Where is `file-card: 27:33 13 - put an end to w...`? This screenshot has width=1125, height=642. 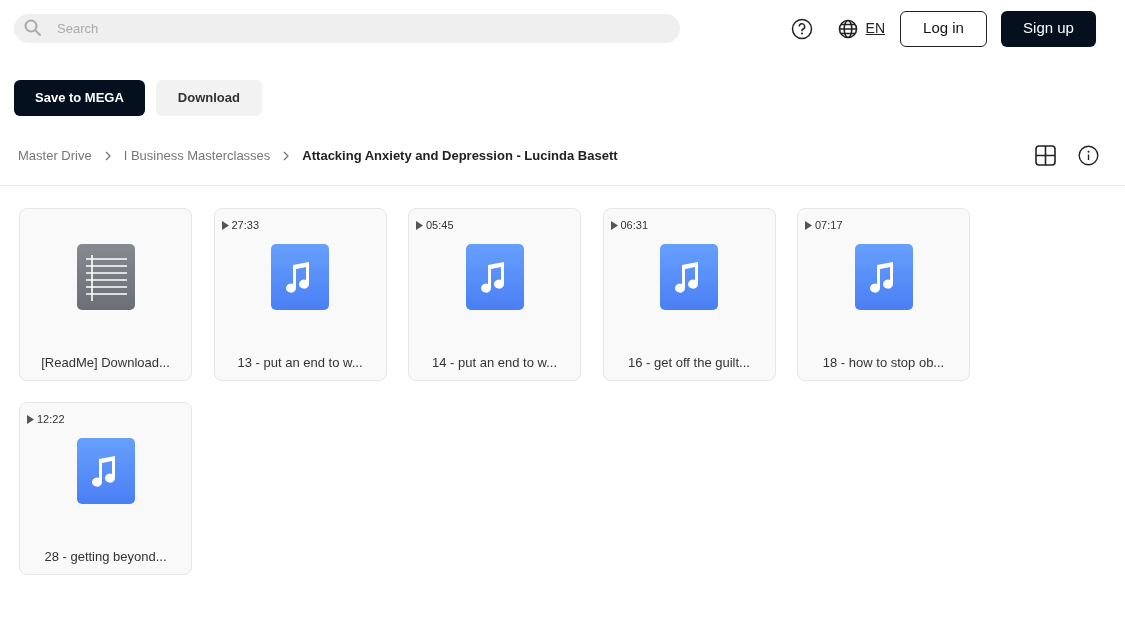 file-card: 27:33 13 - put an end to w... is located at coordinates (300, 294).